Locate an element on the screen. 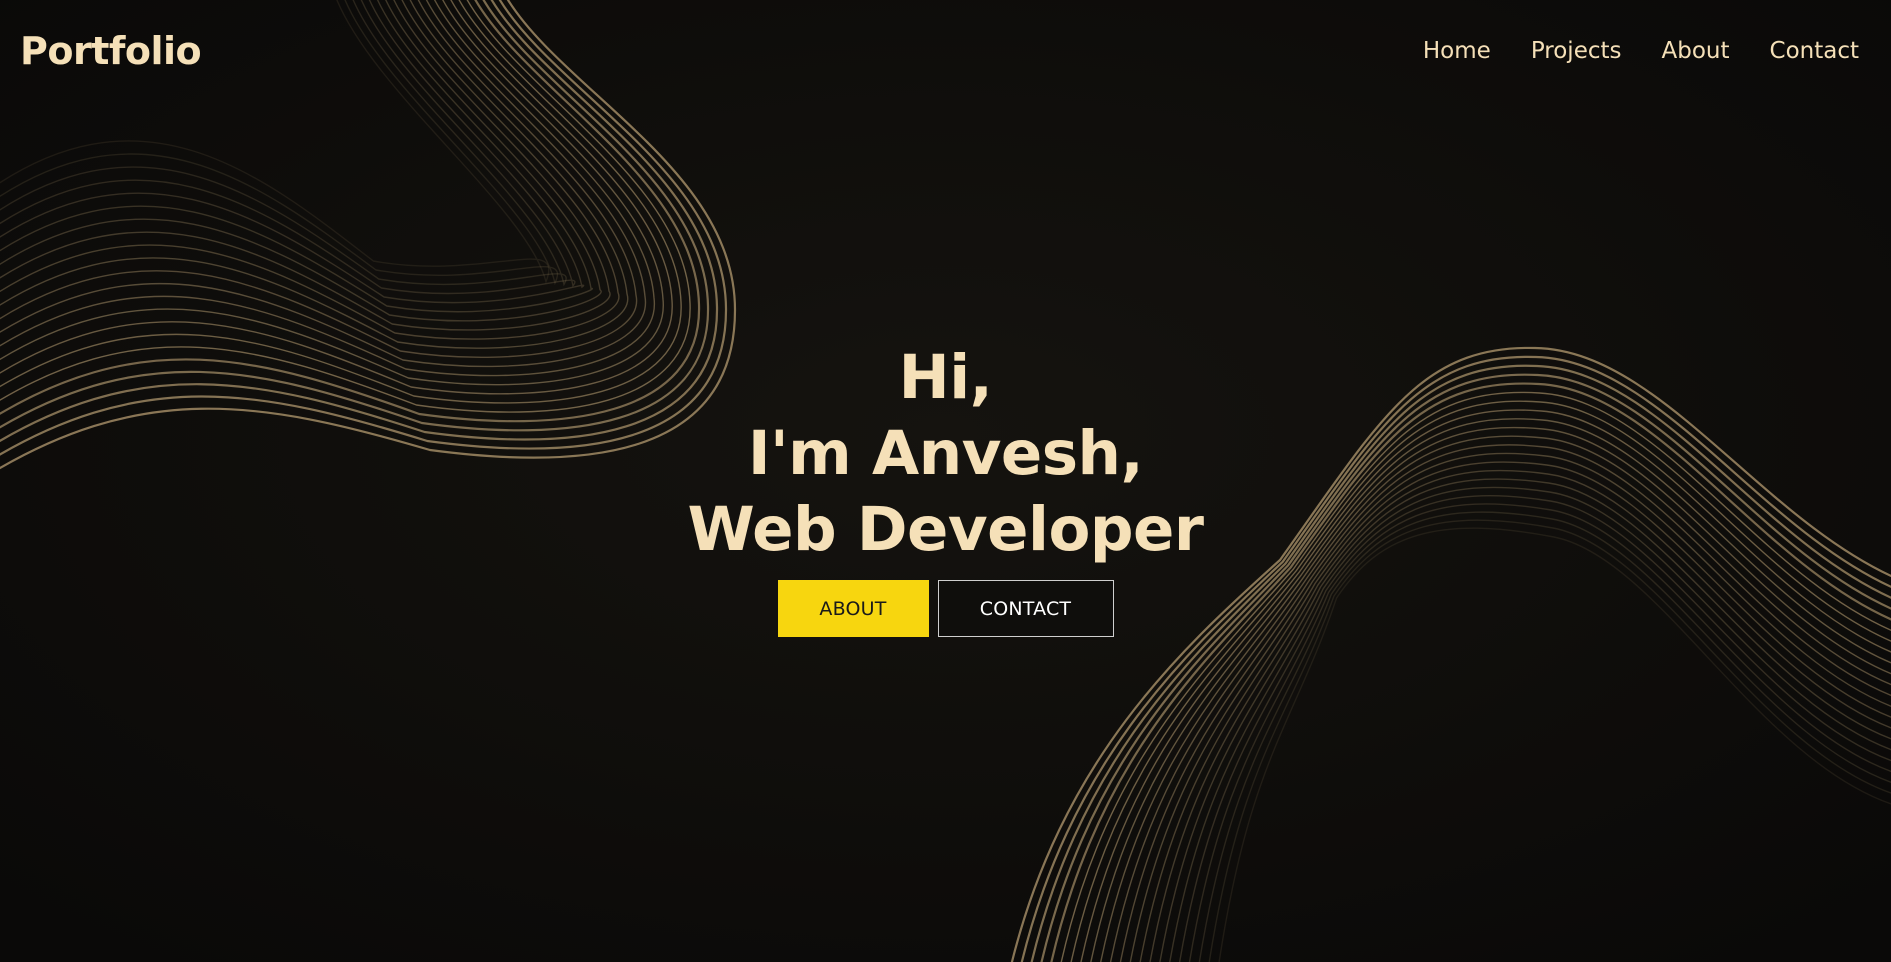  hero-role: Web Developer is located at coordinates (945, 529).